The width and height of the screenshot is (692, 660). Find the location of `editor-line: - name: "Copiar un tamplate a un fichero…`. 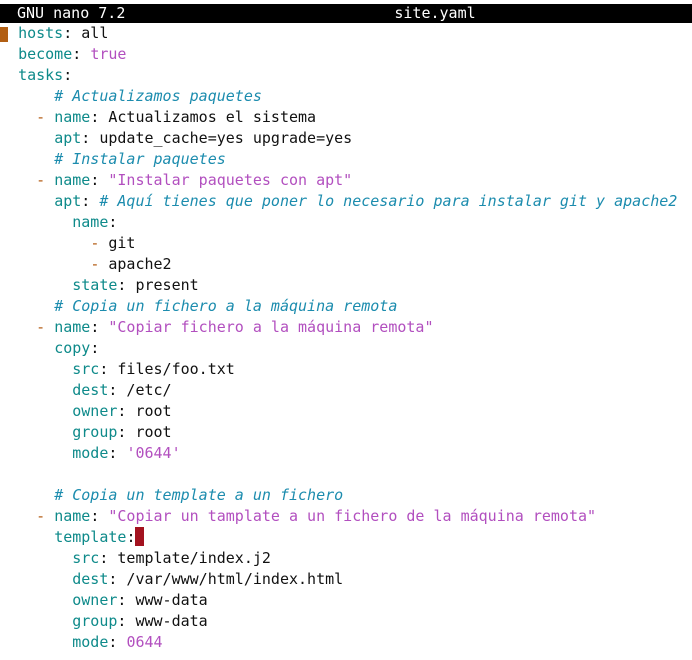

editor-line: - name: "Copiar un tamplate a un fichero… is located at coordinates (346, 516).